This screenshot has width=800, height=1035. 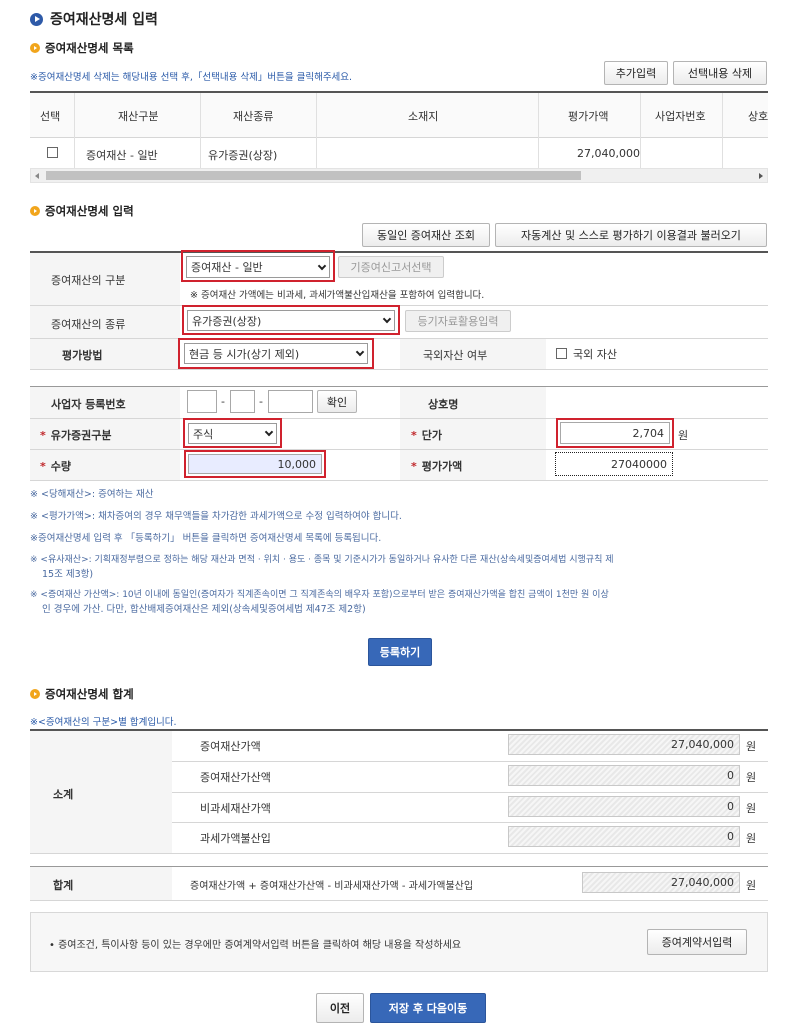 I want to click on auto-calc-load-button: 자동계산 및 스스로 평가하기 이용결과 불러오기, so click(x=631, y=235).